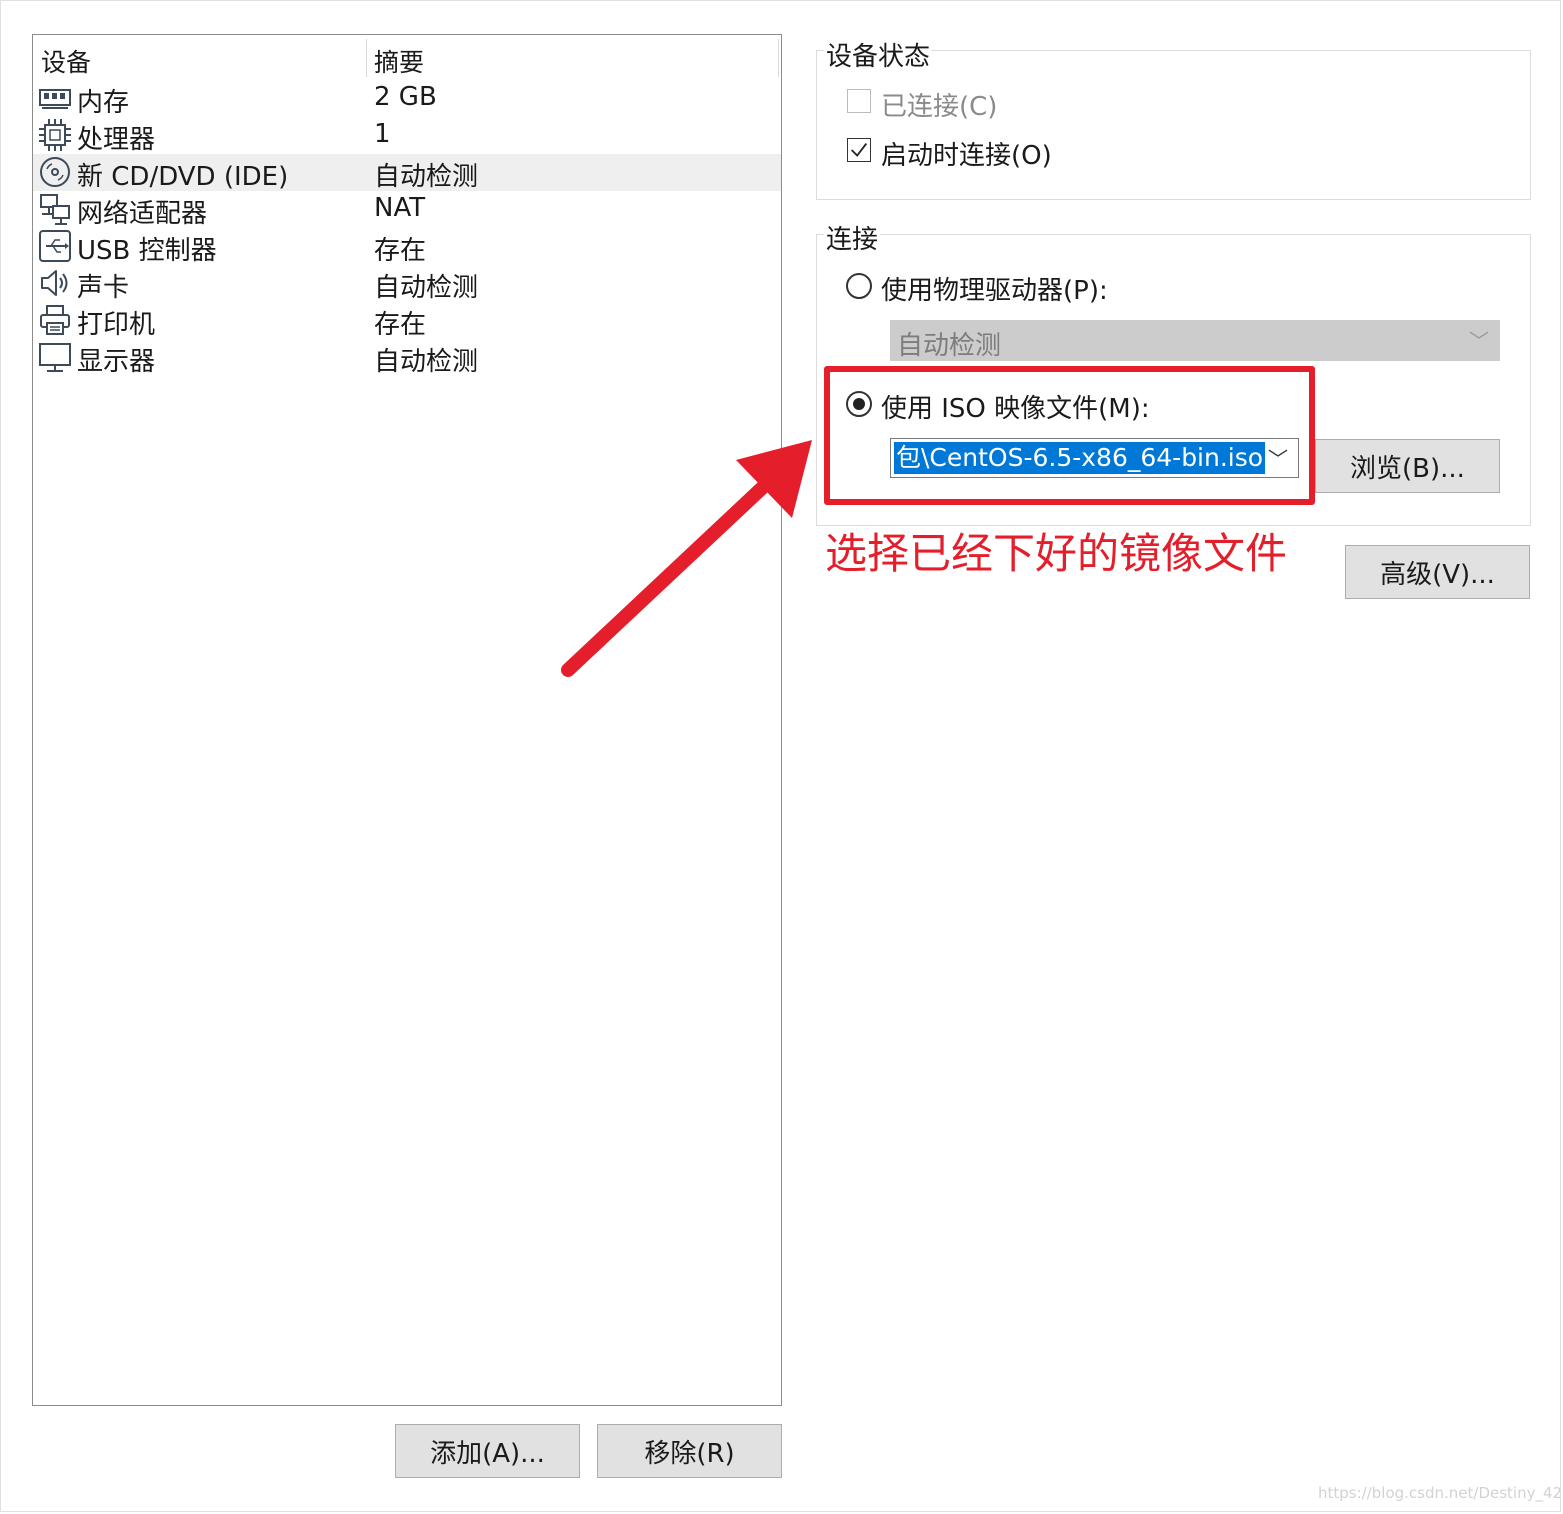  I want to click on device-name: 网络适配器, so click(142, 214).